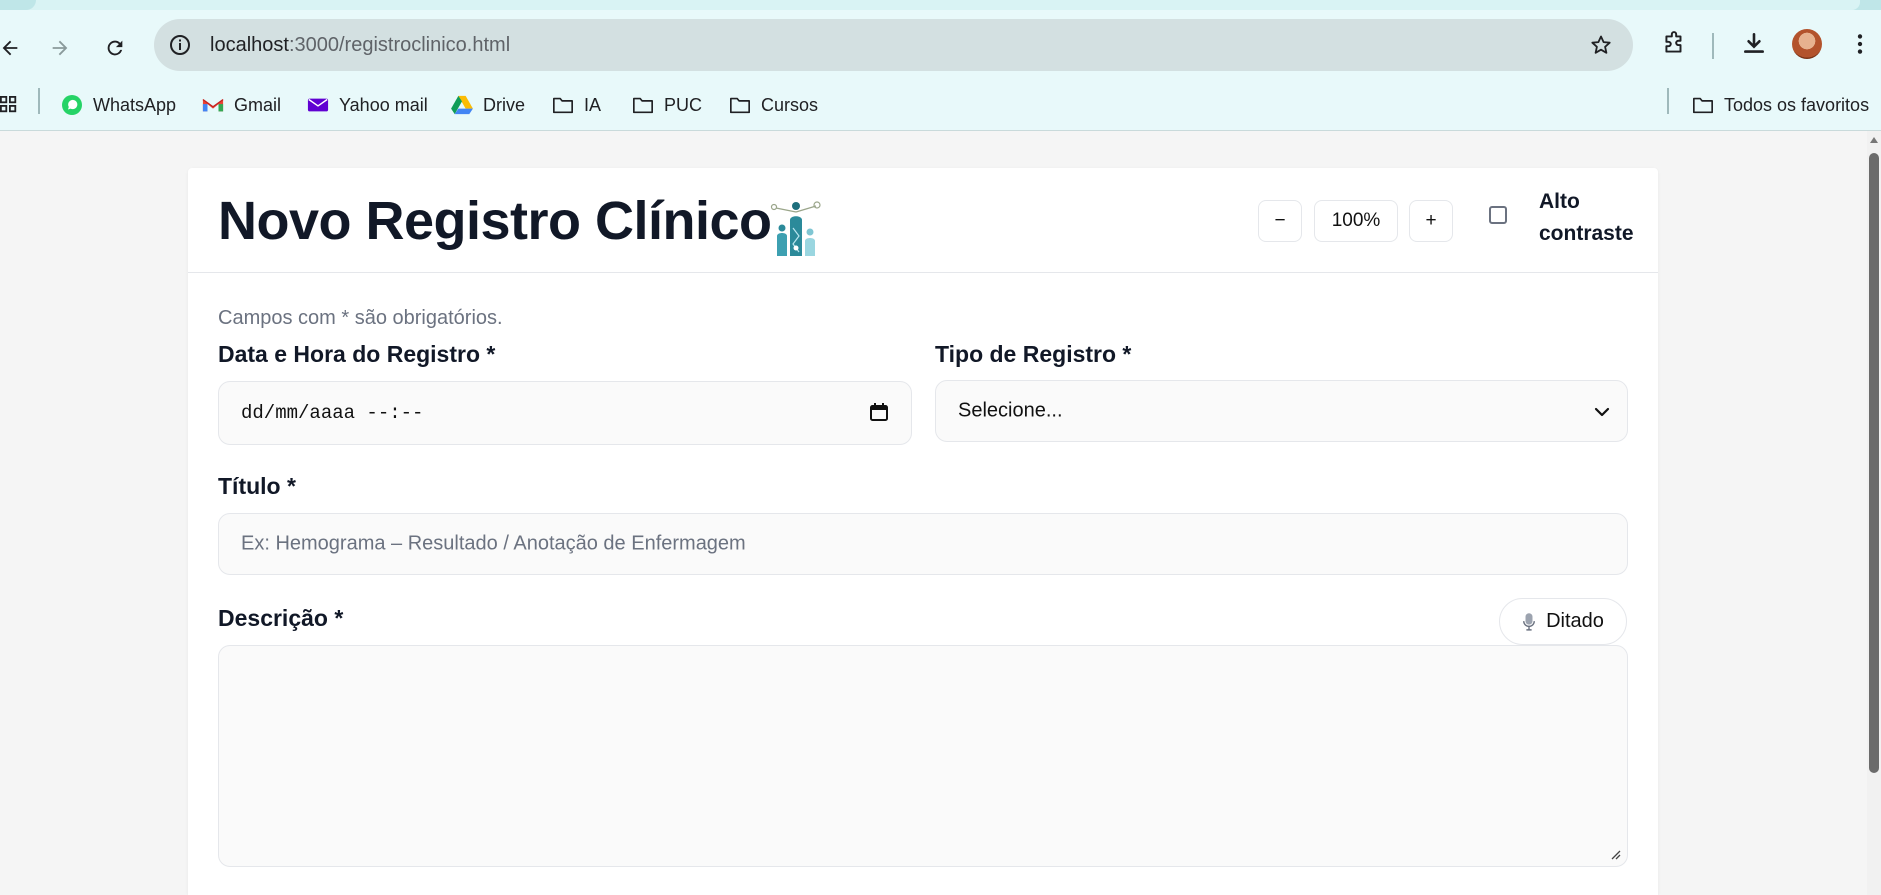 This screenshot has width=1881, height=895. I want to click on address-bar: localhost:3000/registroclinico.html, so click(893, 45).